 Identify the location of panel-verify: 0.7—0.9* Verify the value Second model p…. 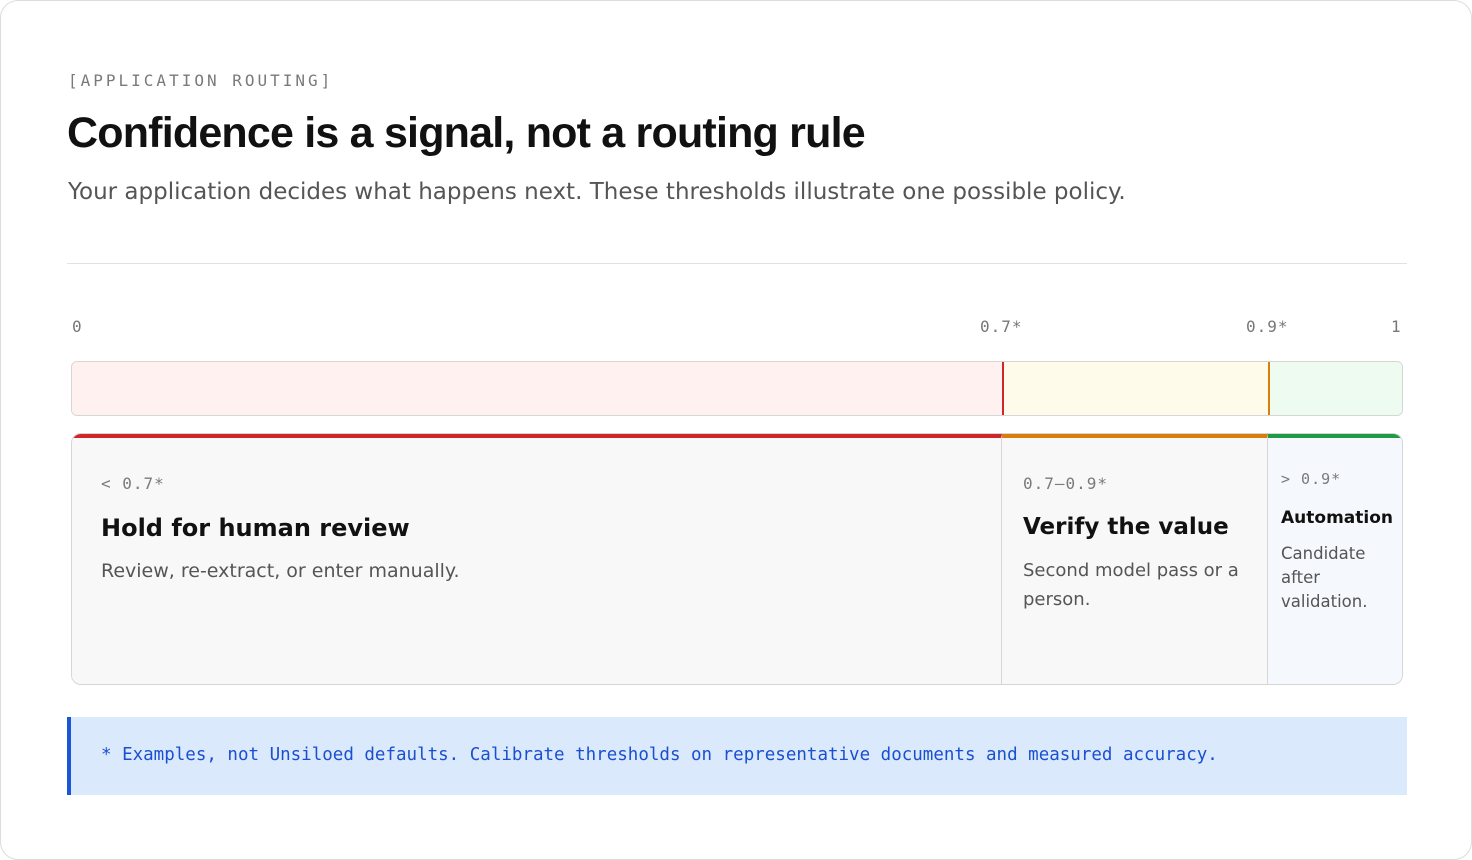
(1135, 559).